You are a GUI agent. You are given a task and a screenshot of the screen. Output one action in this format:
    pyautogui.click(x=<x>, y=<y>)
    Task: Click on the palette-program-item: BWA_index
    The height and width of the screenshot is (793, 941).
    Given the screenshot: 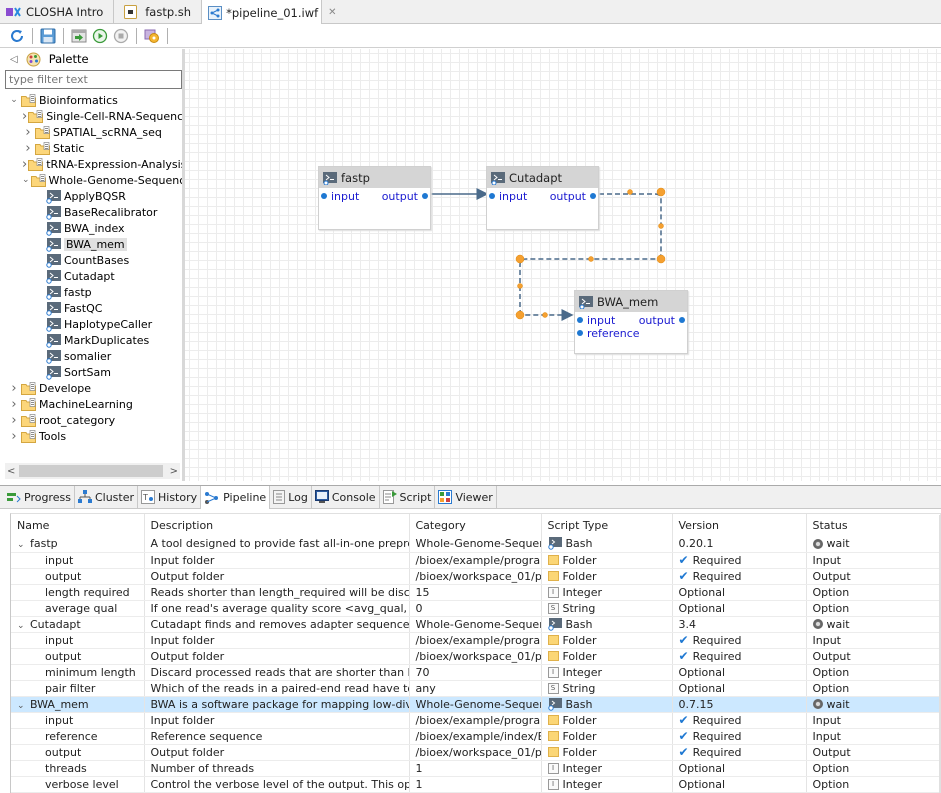 What is the action you would take?
    pyautogui.click(x=91, y=228)
    